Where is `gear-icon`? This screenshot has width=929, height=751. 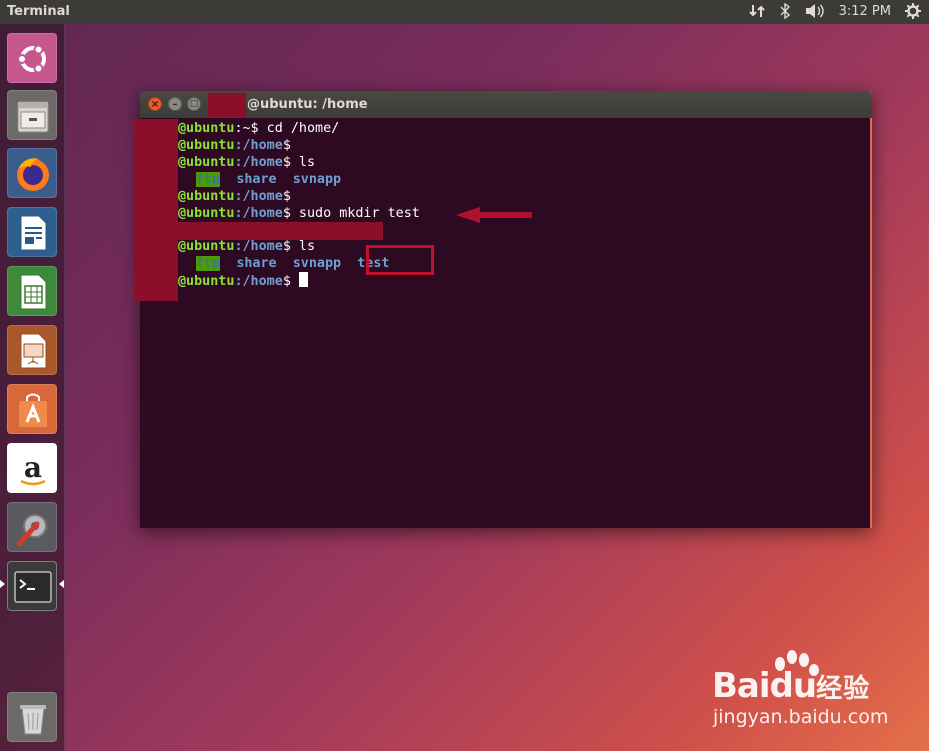 gear-icon is located at coordinates (913, 11).